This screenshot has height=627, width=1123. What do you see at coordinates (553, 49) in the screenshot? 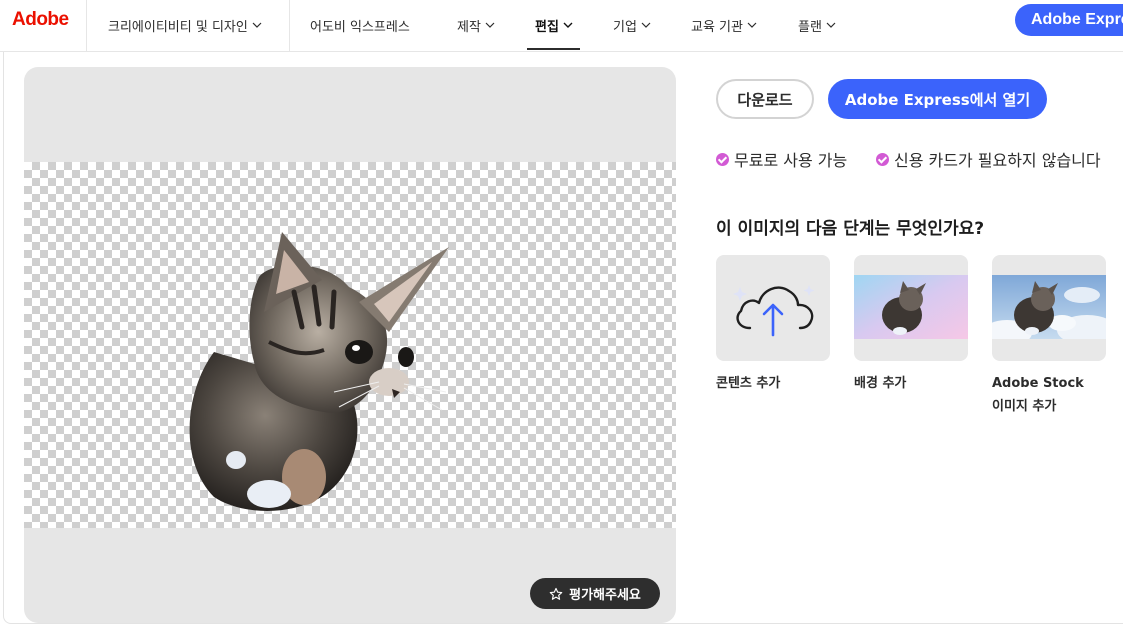
I see `active-tab-indicator` at bounding box center [553, 49].